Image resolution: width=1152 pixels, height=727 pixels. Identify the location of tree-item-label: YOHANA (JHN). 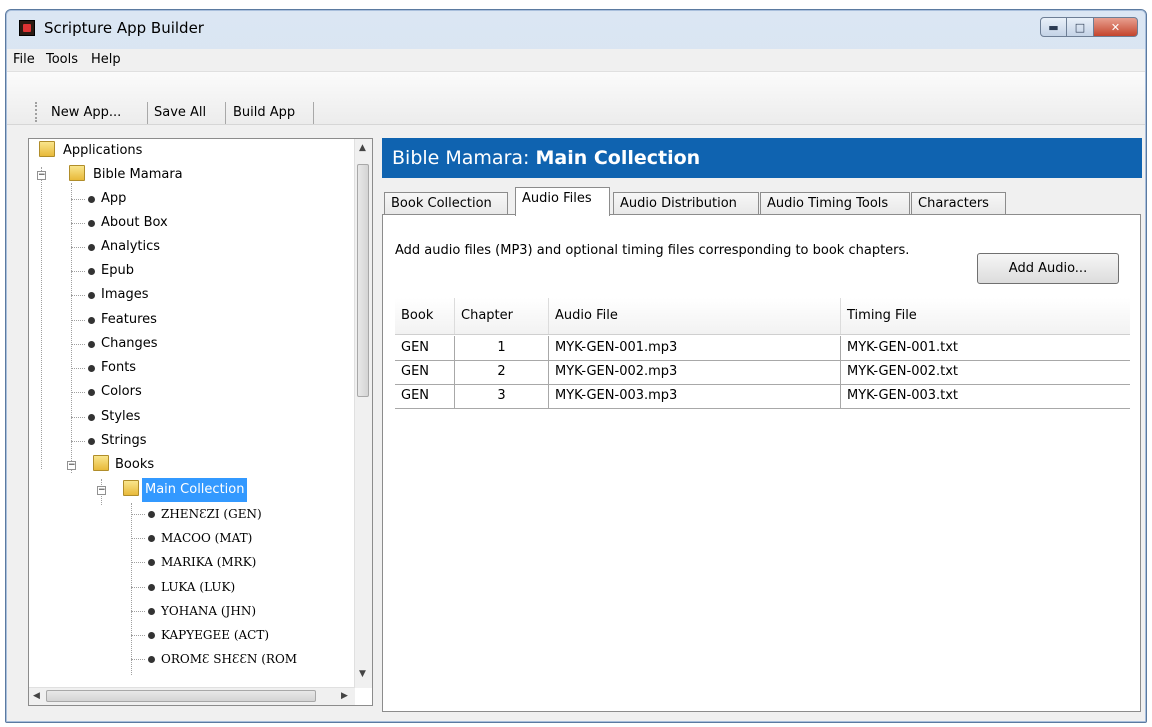
(209, 611).